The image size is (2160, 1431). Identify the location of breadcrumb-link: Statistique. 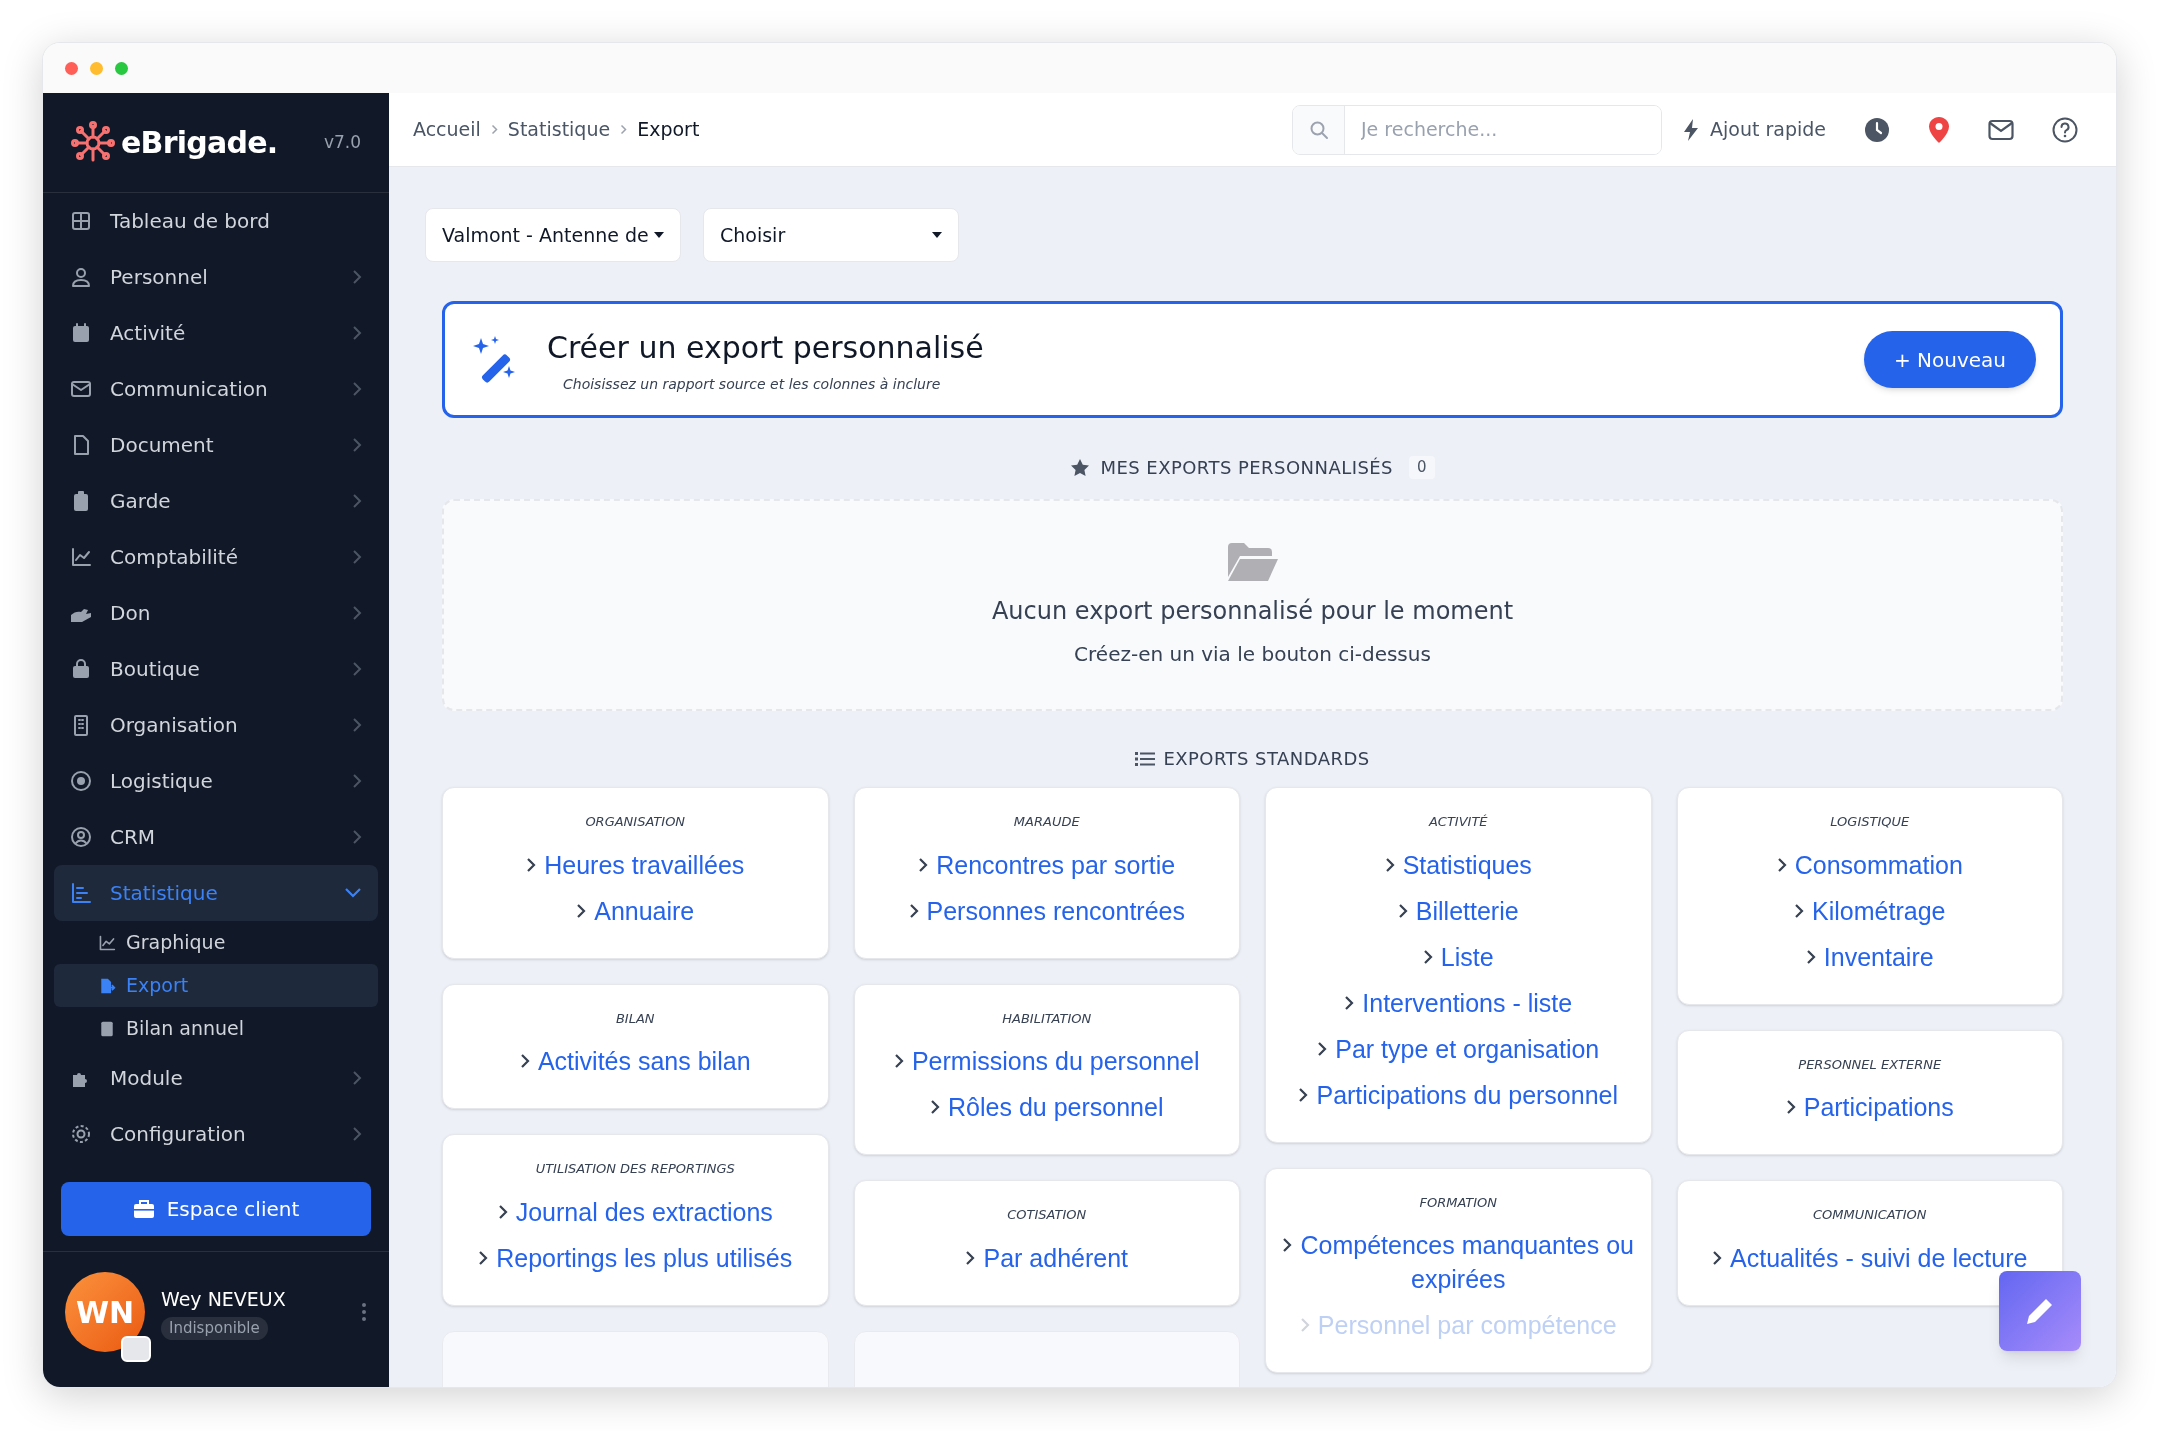
(559, 129).